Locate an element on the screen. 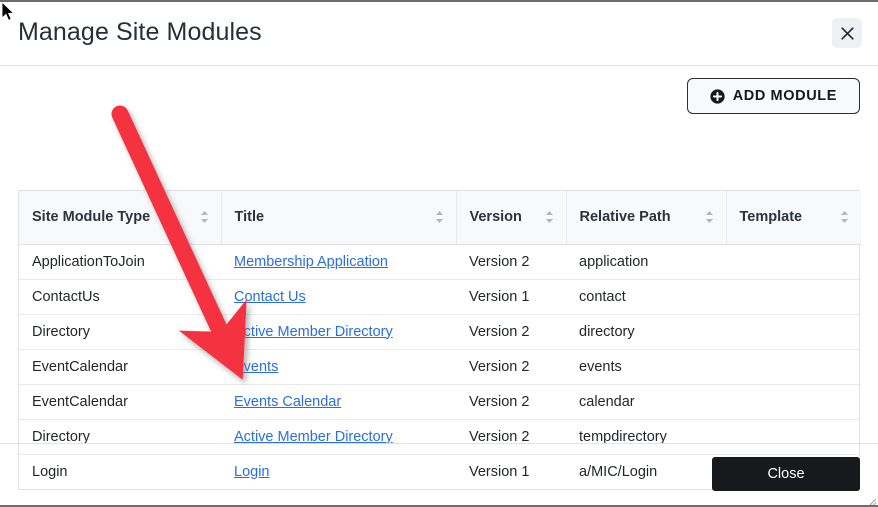 This screenshot has height=507, width=878. cell-site-module-type: Directory is located at coordinates (120, 332).